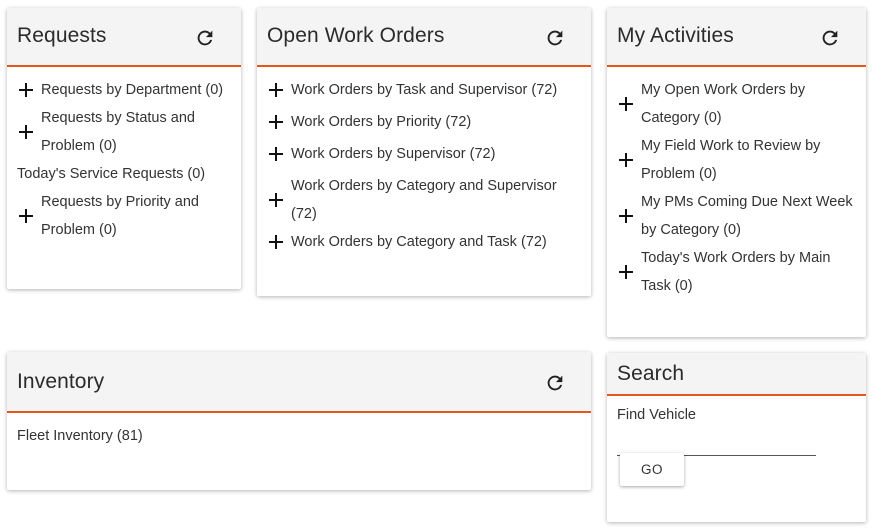 This screenshot has width=873, height=530. Describe the element at coordinates (381, 122) in the screenshot. I see `list-item-label: Work Orders by Priority (72)` at that location.